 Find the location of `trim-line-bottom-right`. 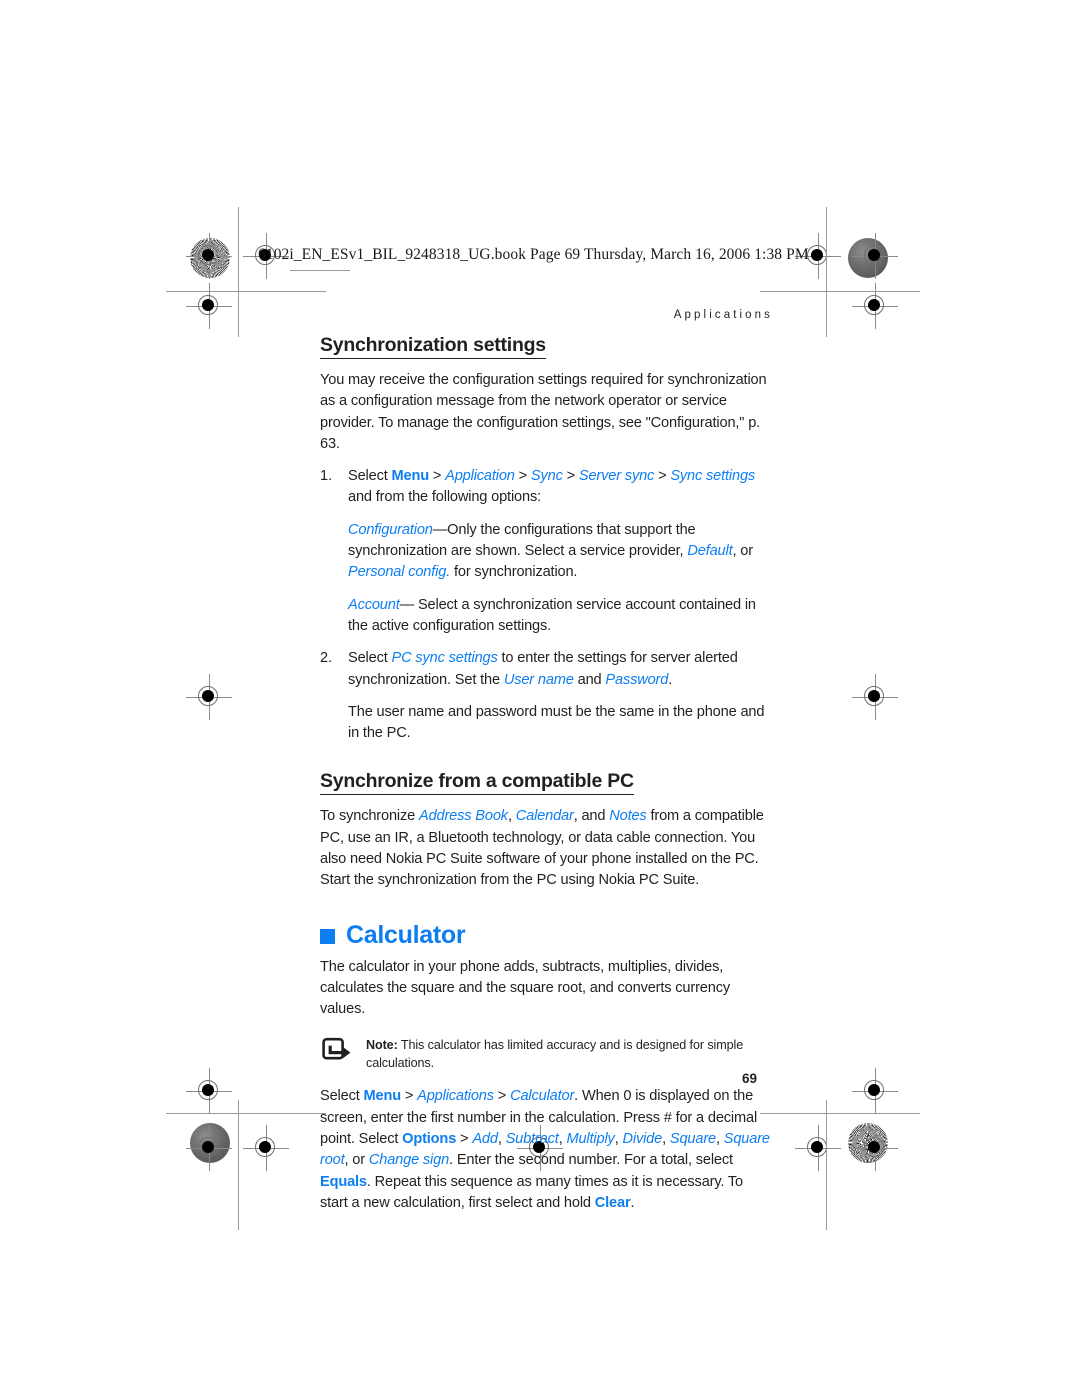

trim-line-bottom-right is located at coordinates (840, 1113).